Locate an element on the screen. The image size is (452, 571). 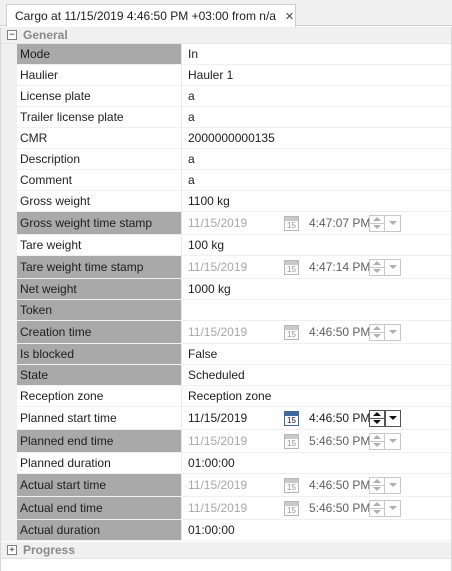
property-row-state: State Scheduled is located at coordinates (226, 375).